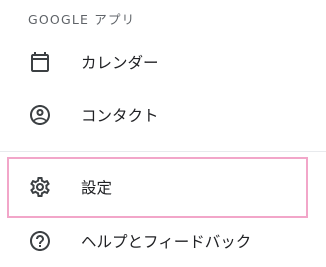 The width and height of the screenshot is (326, 267). What do you see at coordinates (40, 241) in the screenshot?
I see `help-icon` at bounding box center [40, 241].